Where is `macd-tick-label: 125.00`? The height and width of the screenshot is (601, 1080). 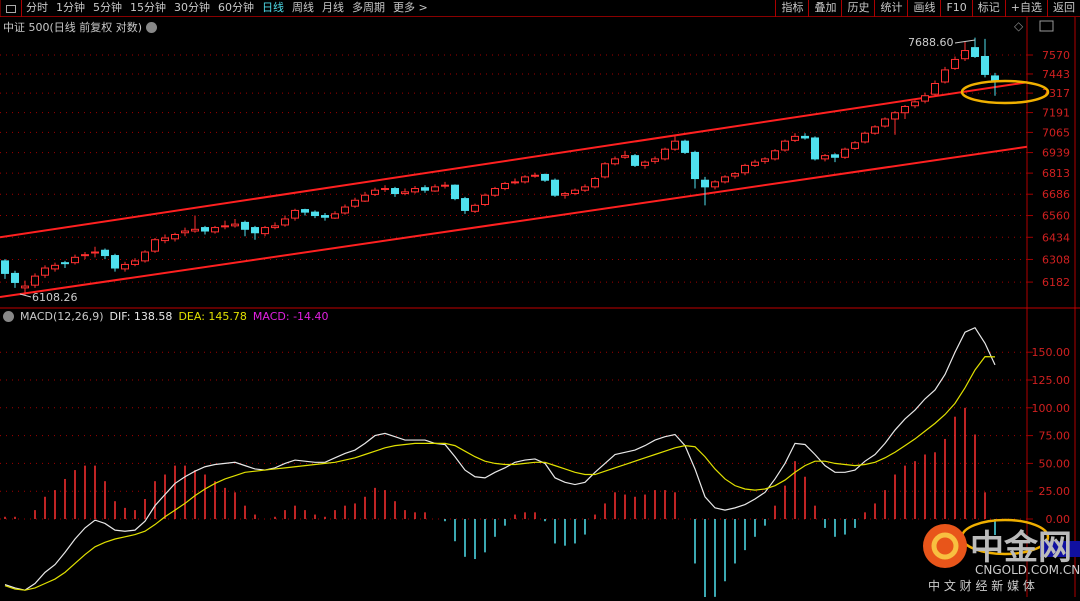 macd-tick-label: 125.00 is located at coordinates (1051, 380).